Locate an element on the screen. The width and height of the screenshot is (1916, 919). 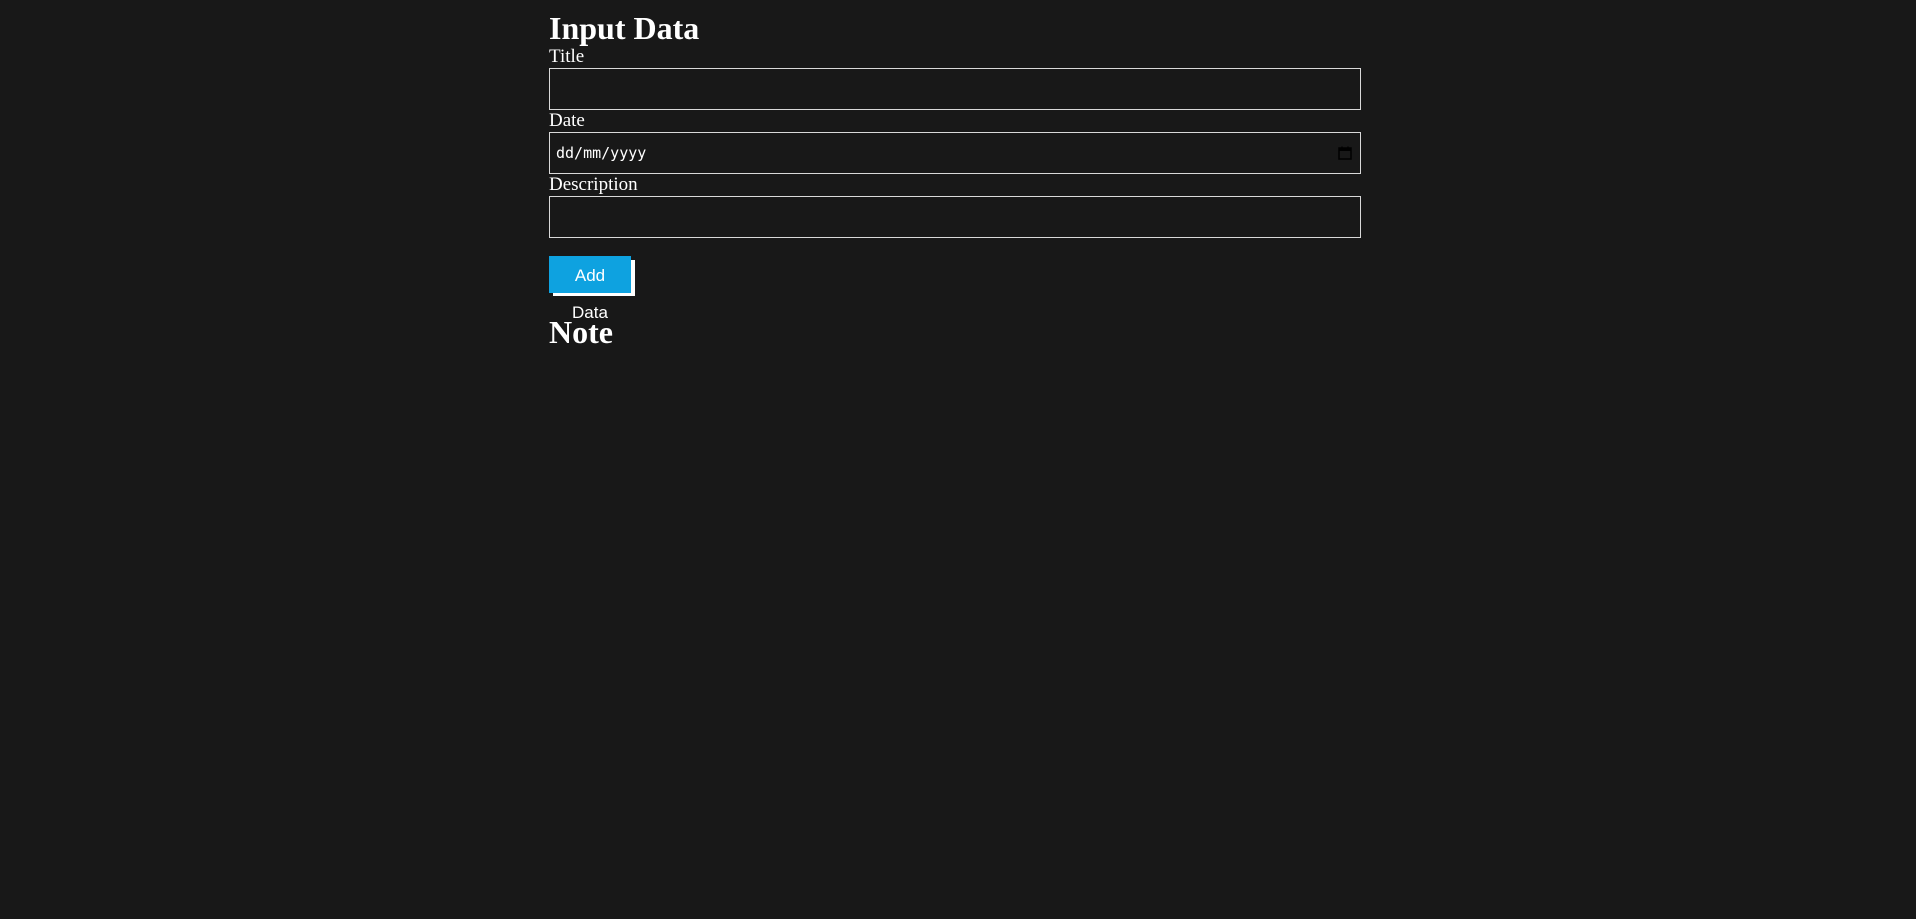
date-placeholder: dd/mm/yyyy is located at coordinates (601, 153).